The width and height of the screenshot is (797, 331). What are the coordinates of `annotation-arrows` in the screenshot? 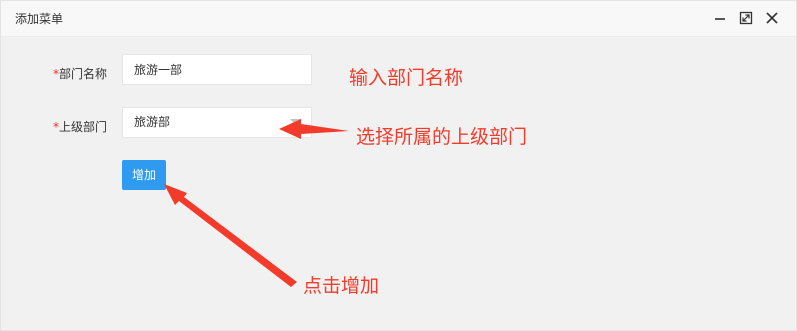 It's located at (256, 203).